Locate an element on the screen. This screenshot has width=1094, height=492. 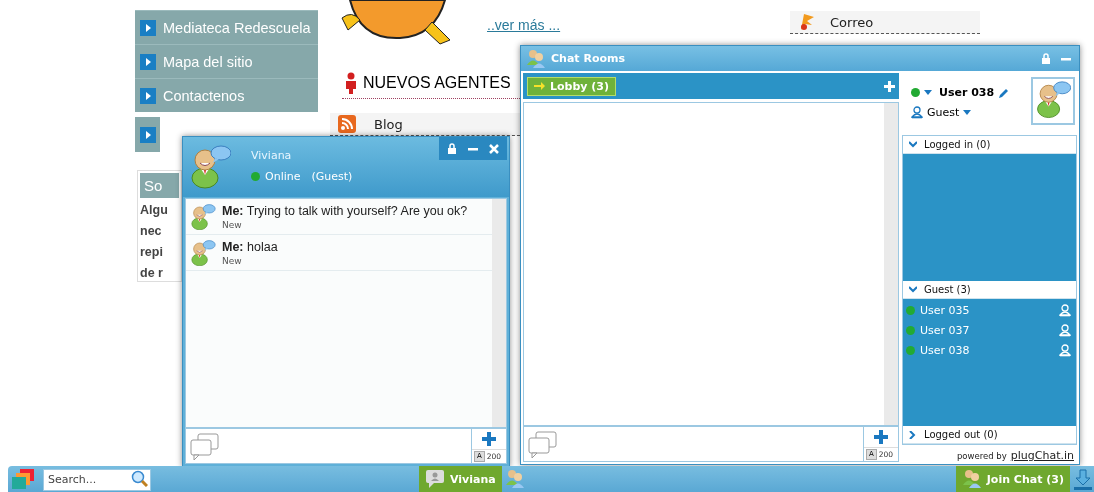
chevron-right-icon is located at coordinates (913, 434).